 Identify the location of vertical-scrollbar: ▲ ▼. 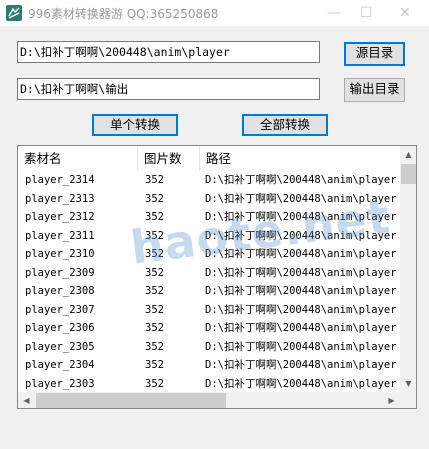
(408, 269).